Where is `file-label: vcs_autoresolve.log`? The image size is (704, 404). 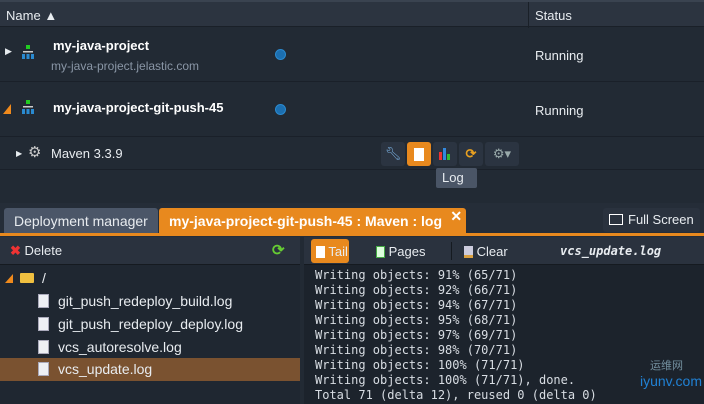
file-label: vcs_autoresolve.log is located at coordinates (120, 347).